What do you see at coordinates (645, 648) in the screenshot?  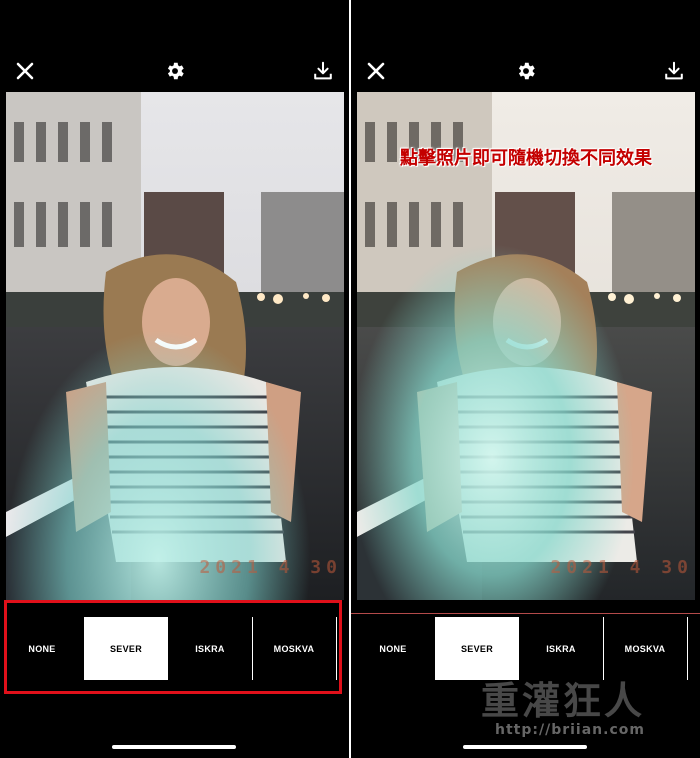 I see `filter-moskva: MOSKVA` at bounding box center [645, 648].